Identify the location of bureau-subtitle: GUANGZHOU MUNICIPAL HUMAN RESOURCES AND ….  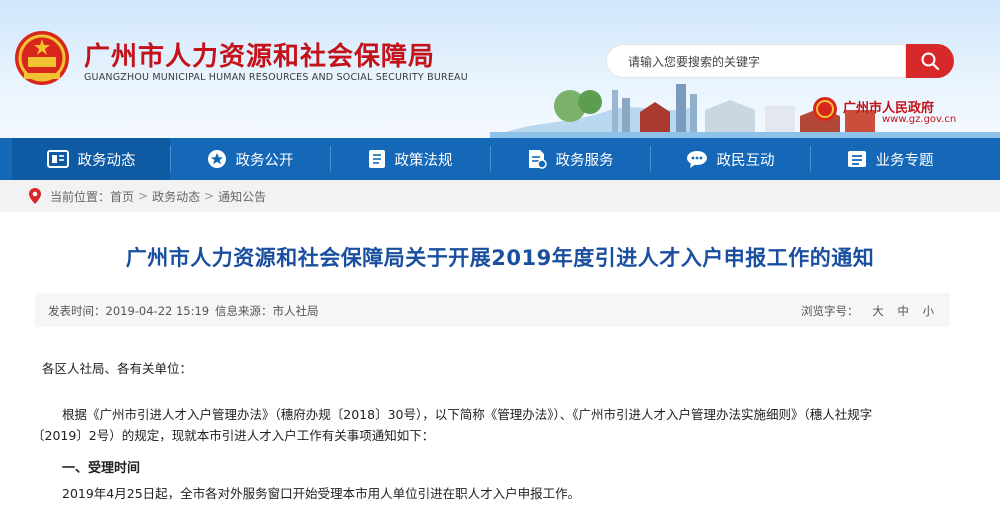
(276, 77).